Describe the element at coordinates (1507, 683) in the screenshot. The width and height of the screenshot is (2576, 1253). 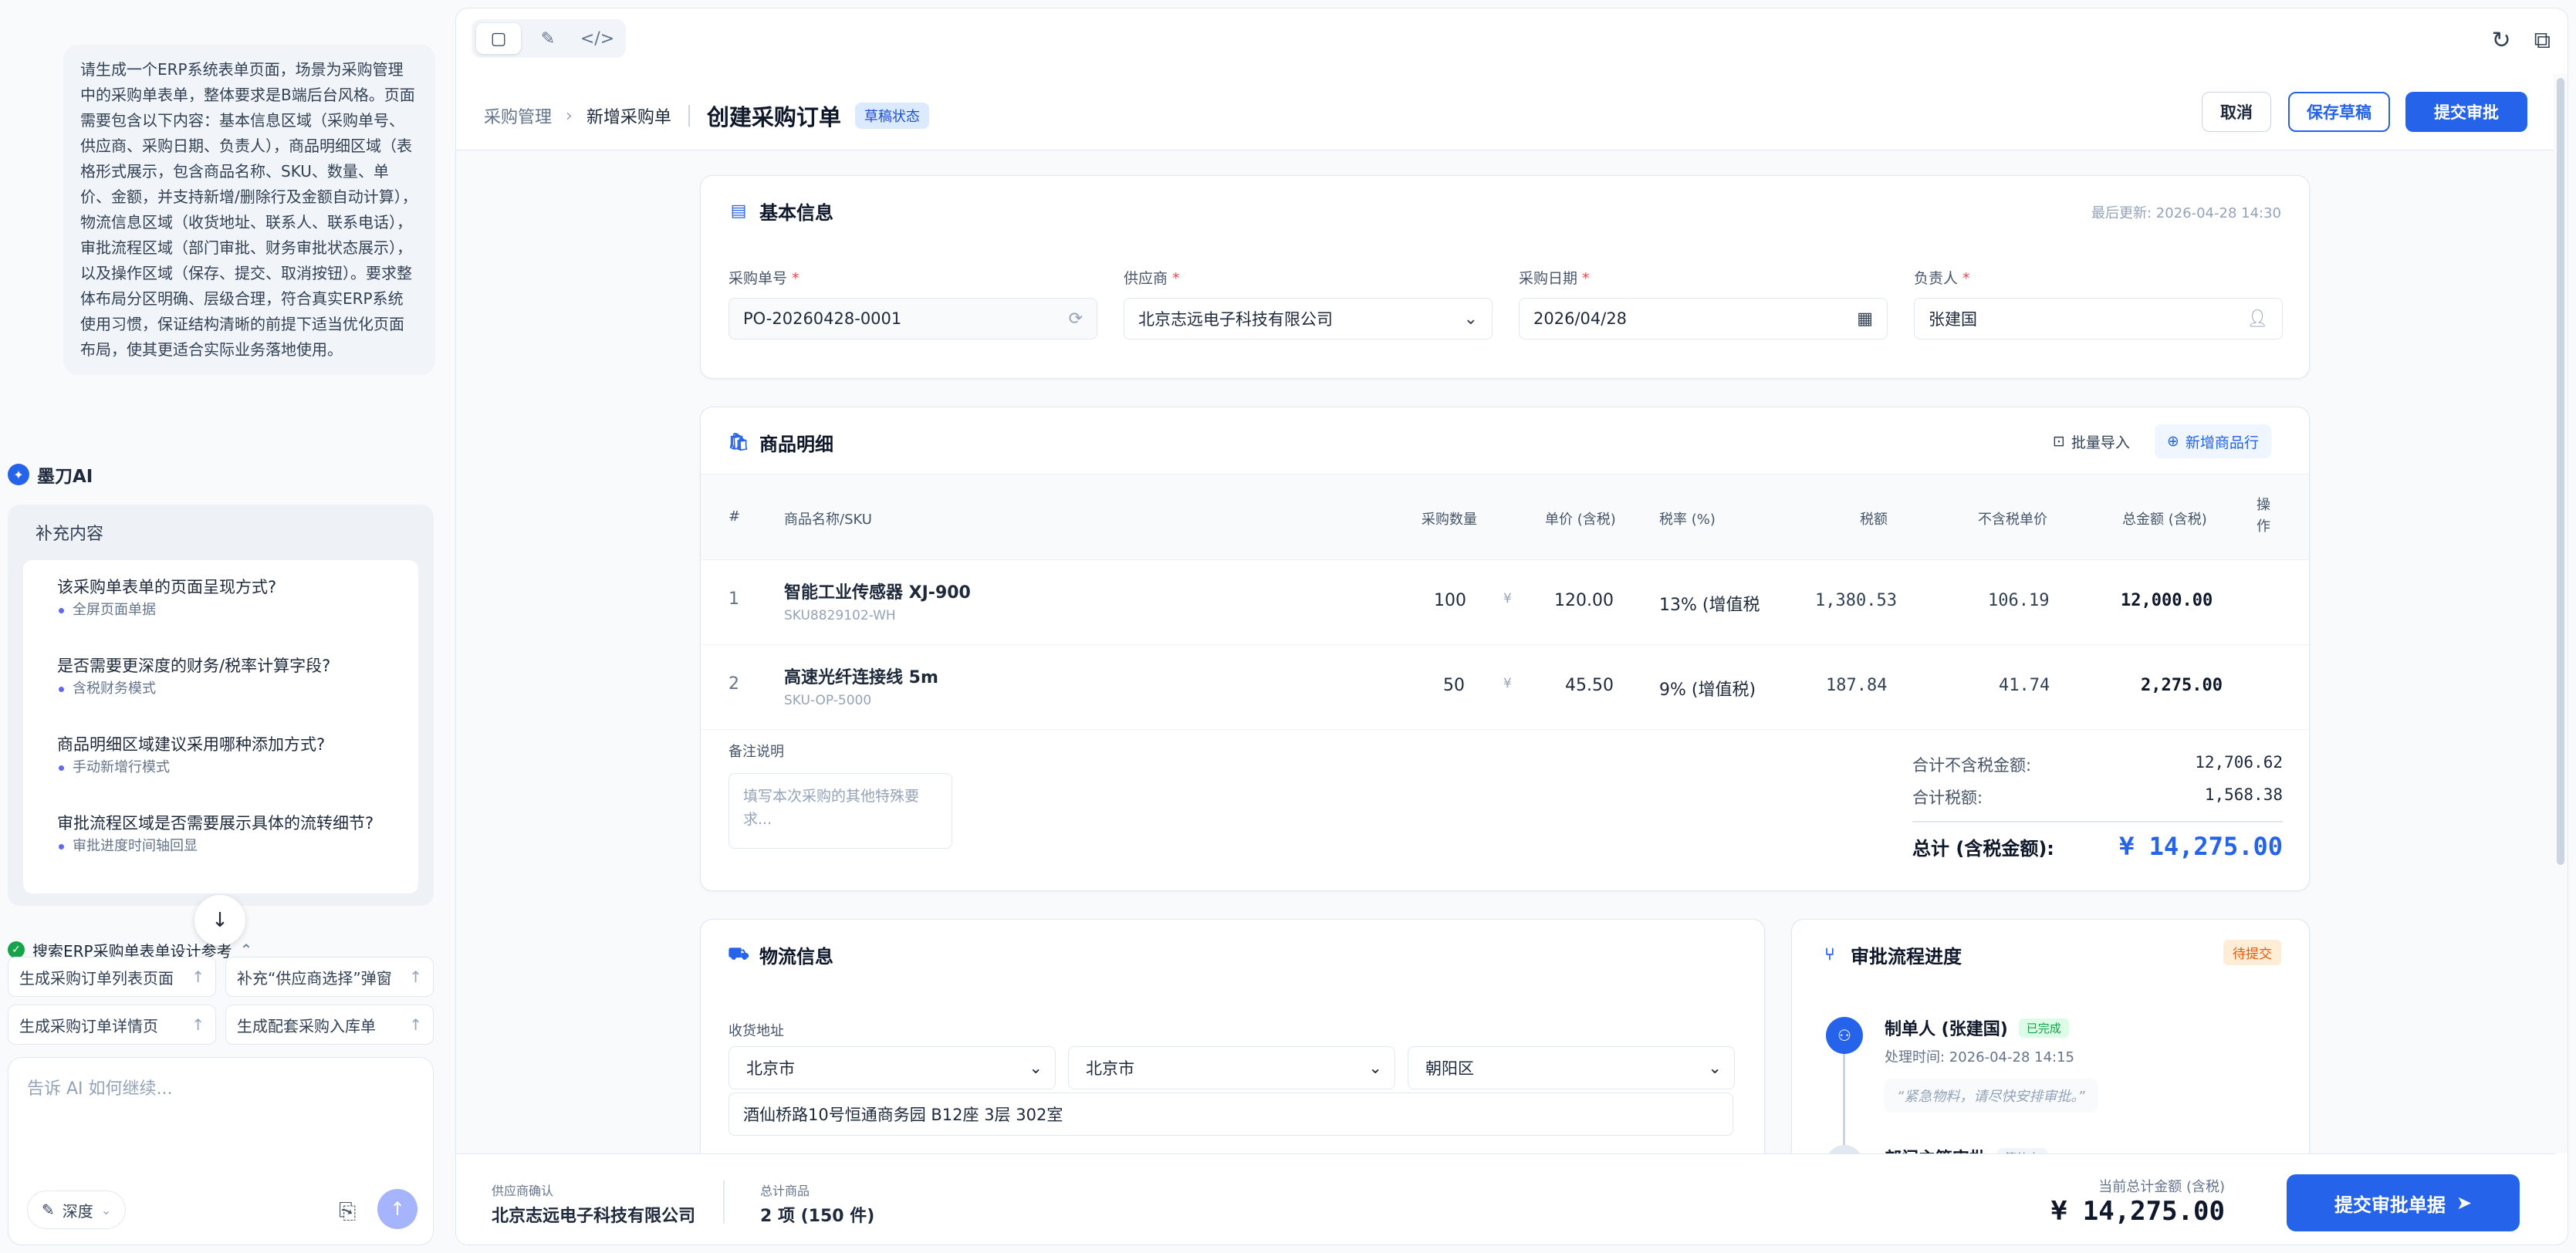
I see `currency-symbol: ¥` at that location.